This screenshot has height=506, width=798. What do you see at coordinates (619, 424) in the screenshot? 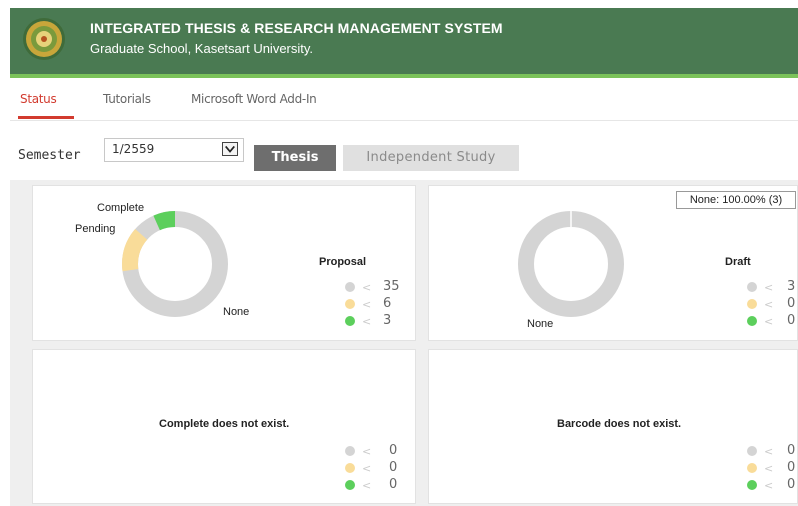
I see `empty-message: Barcode does not exist.` at bounding box center [619, 424].